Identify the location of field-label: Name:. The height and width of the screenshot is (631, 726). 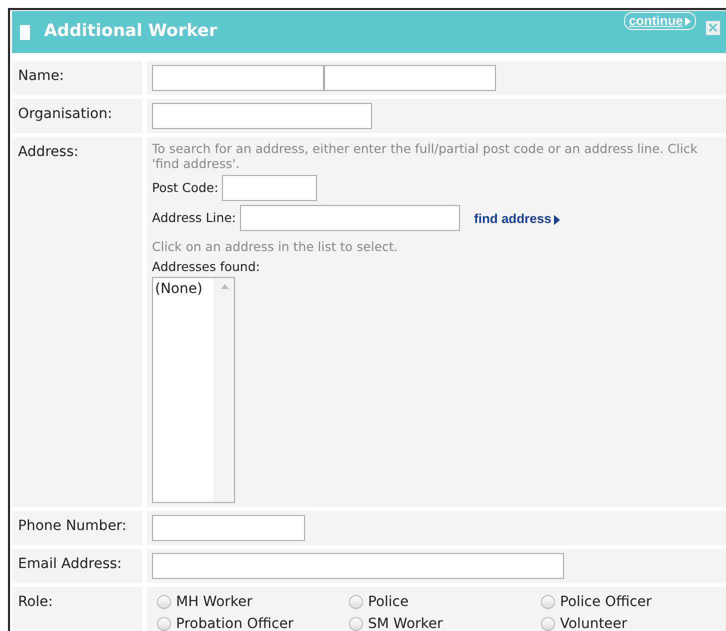
(77, 78).